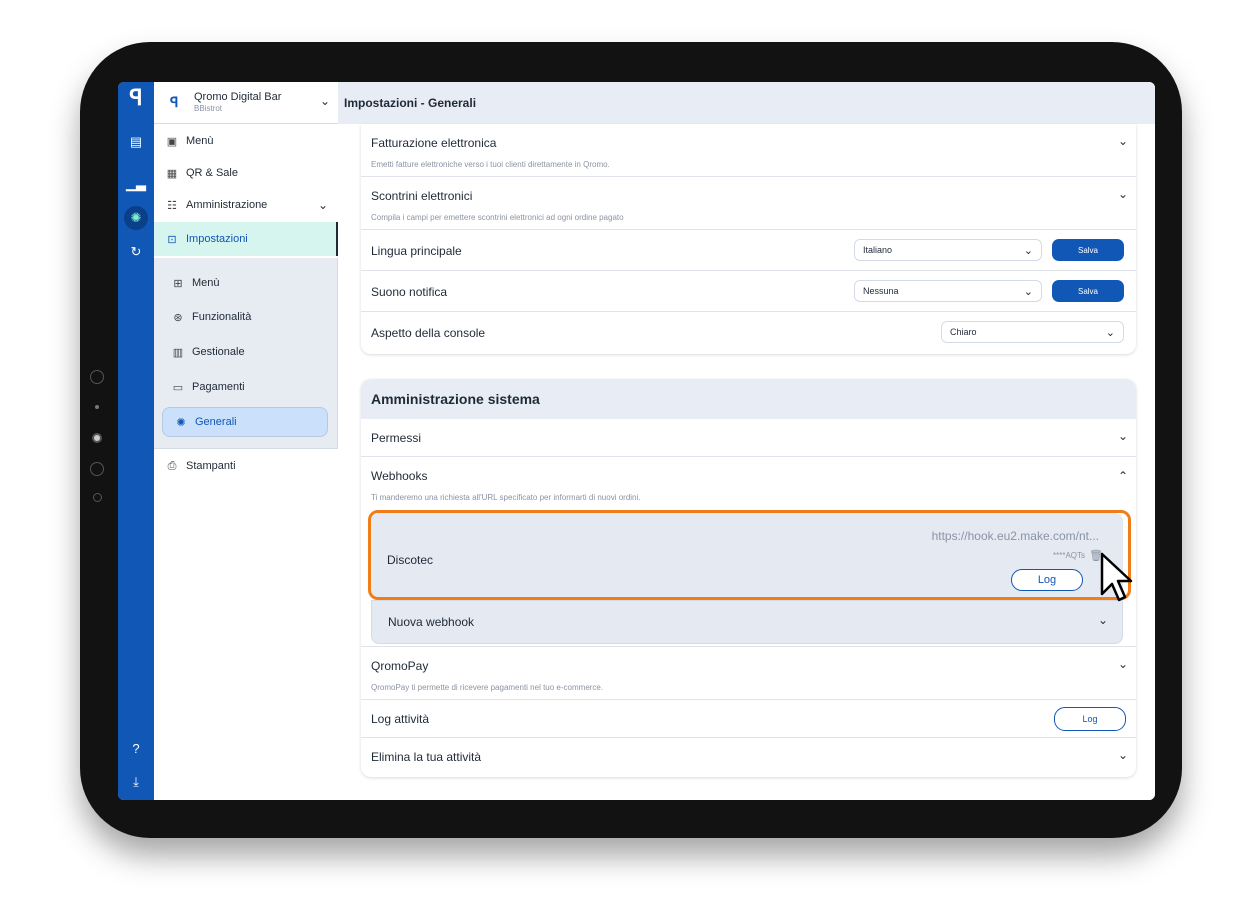 This screenshot has width=1250, height=920. Describe the element at coordinates (246, 141) in the screenshot. I see `sidebar-item-menu: ▣ Menù` at that location.